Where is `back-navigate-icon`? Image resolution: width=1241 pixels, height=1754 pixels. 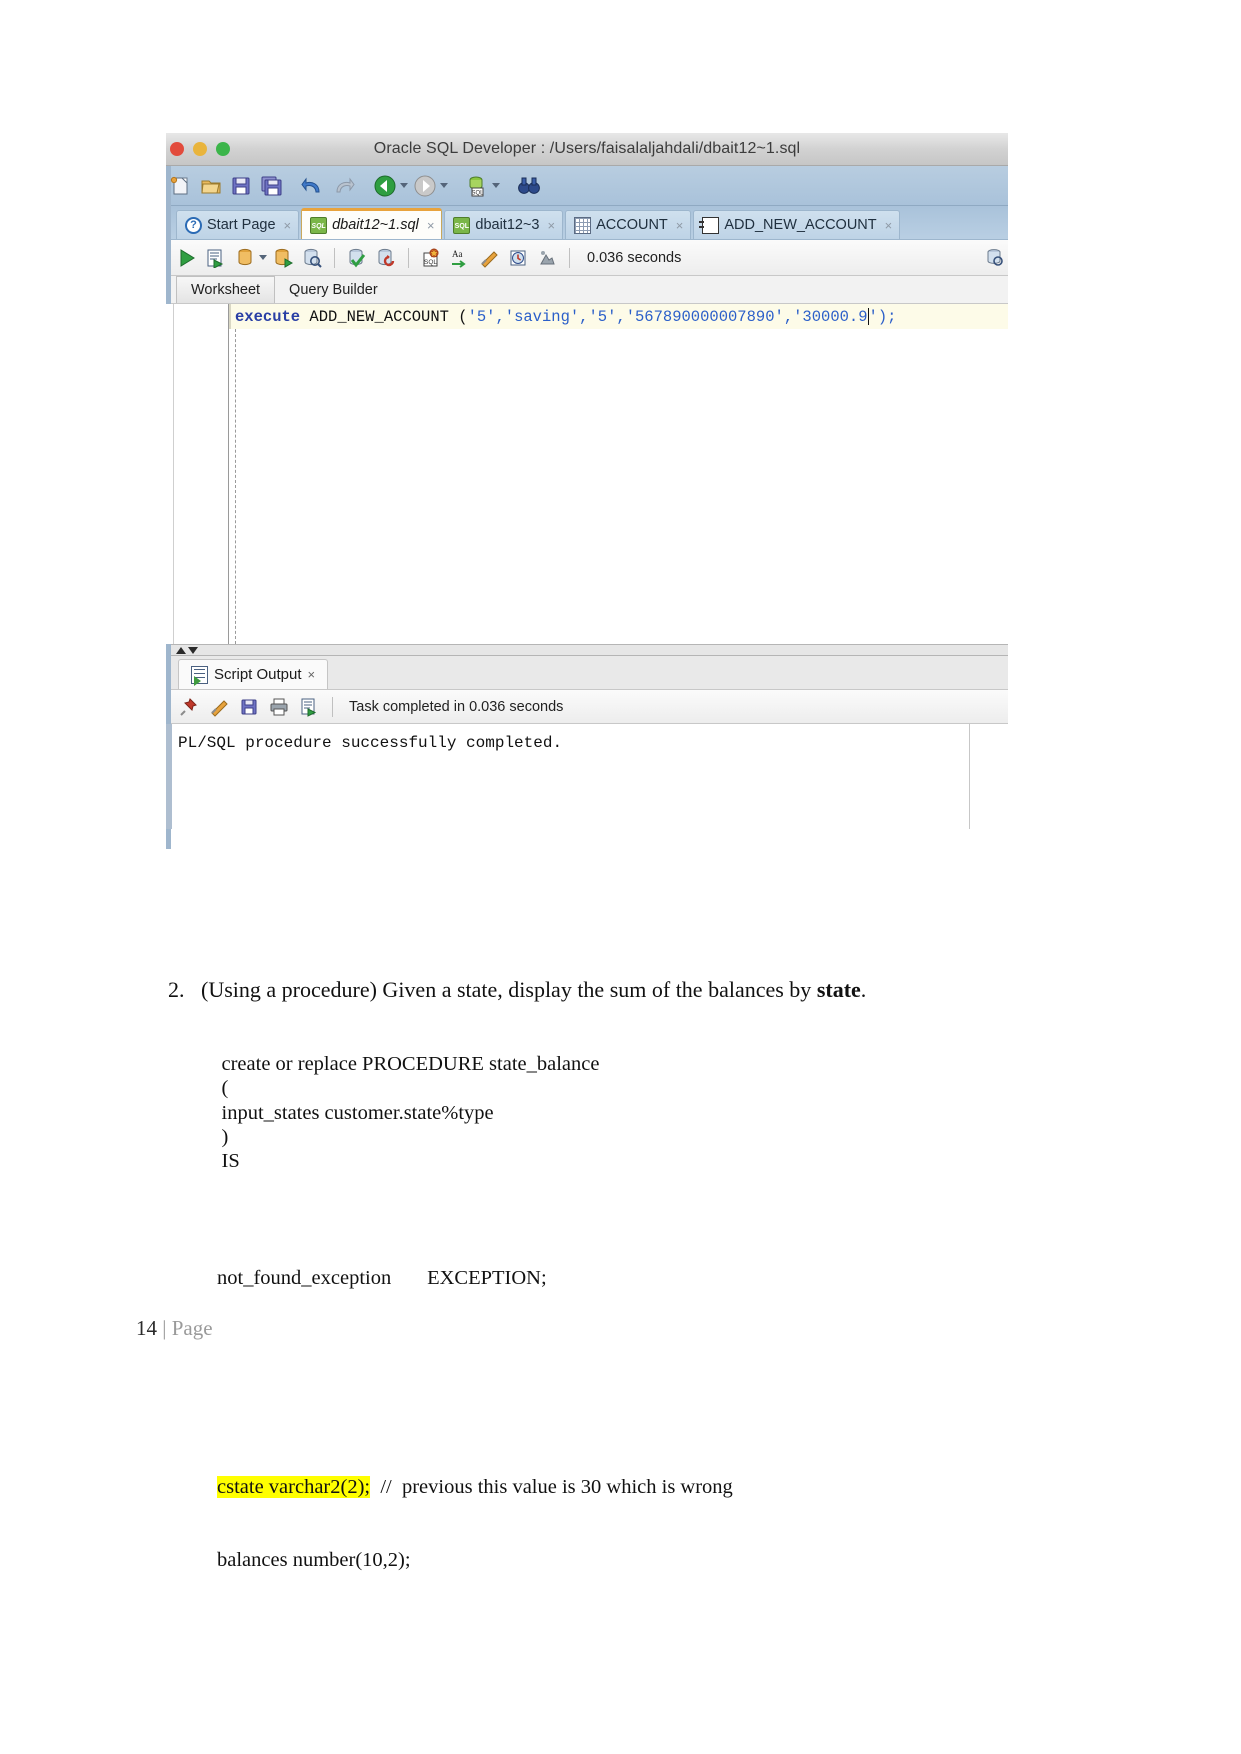 back-navigate-icon is located at coordinates (385, 186).